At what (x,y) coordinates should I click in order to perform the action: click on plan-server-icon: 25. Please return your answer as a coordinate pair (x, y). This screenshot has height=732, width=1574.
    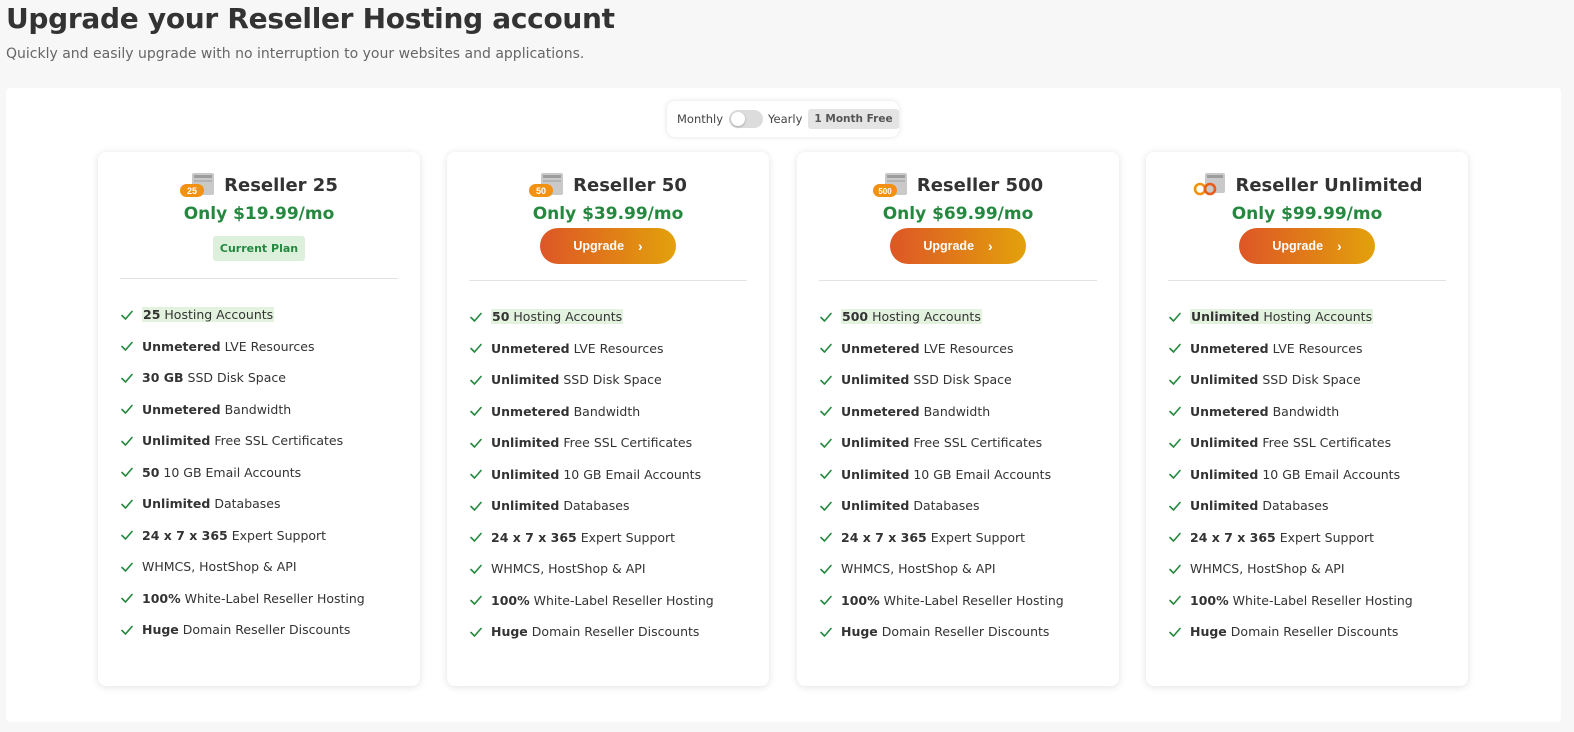
    Looking at the image, I should click on (198, 185).